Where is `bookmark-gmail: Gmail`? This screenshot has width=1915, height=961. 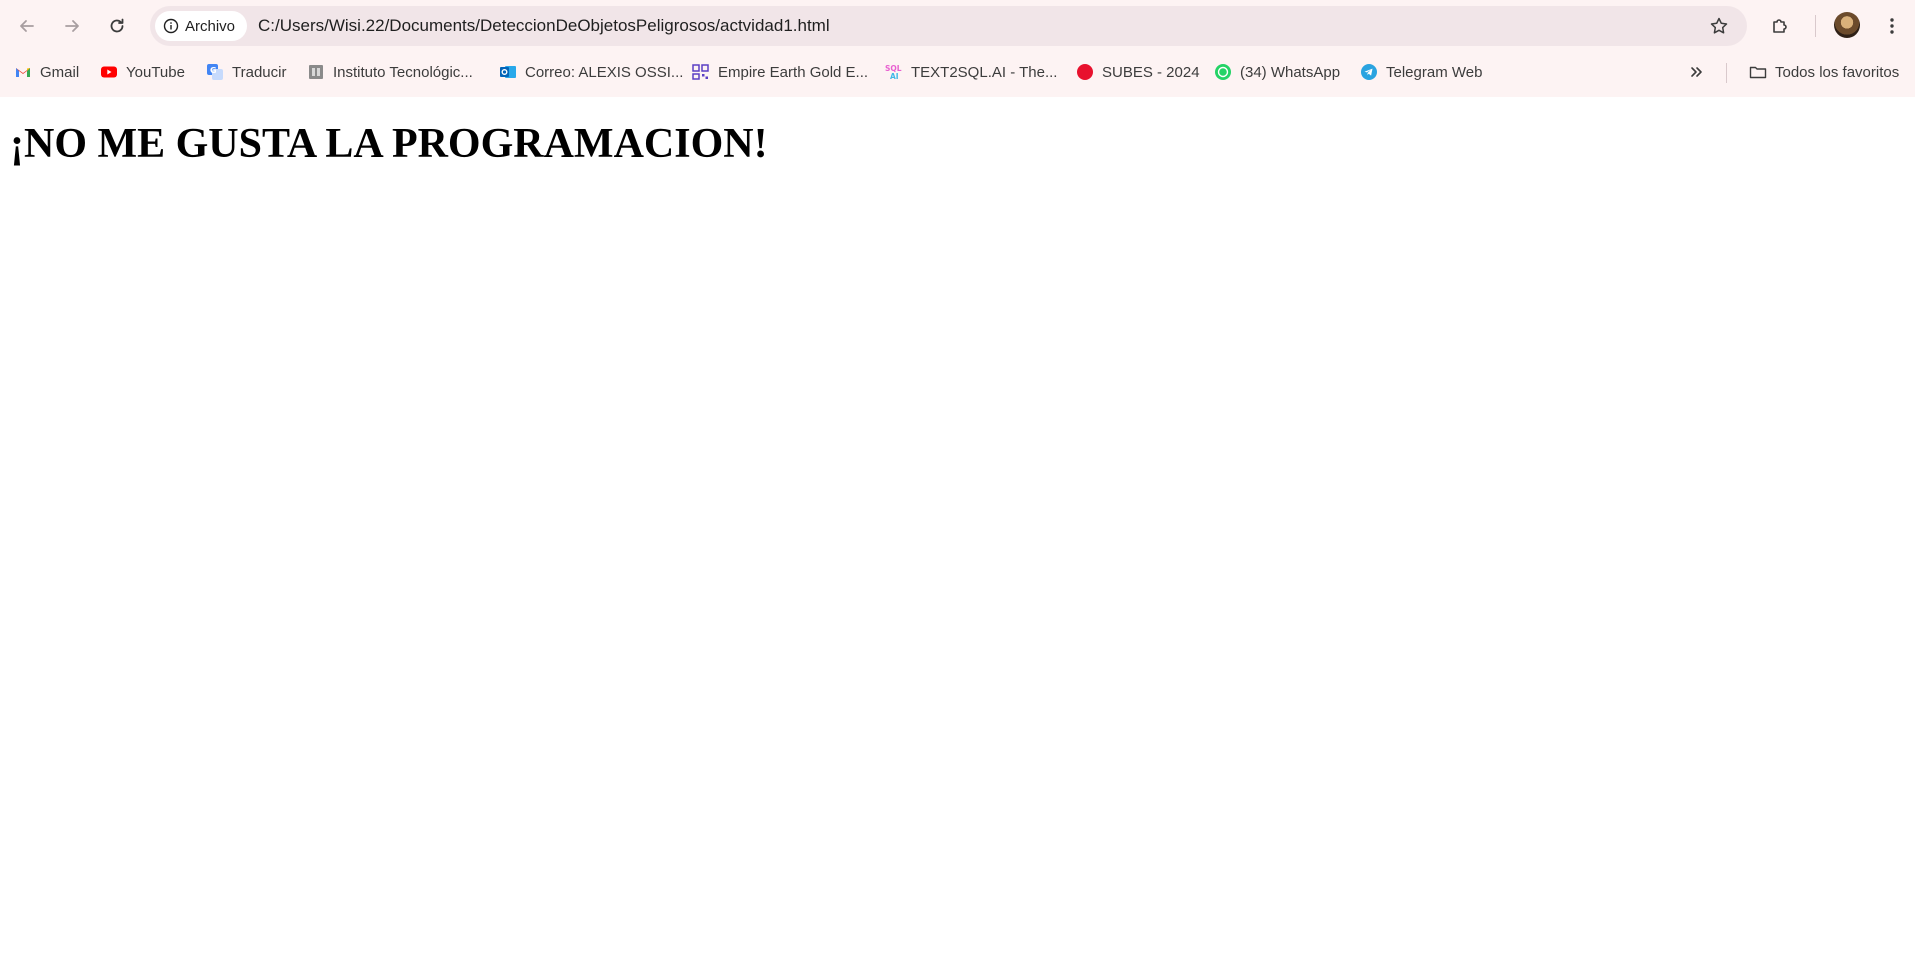 bookmark-gmail: Gmail is located at coordinates (46, 72).